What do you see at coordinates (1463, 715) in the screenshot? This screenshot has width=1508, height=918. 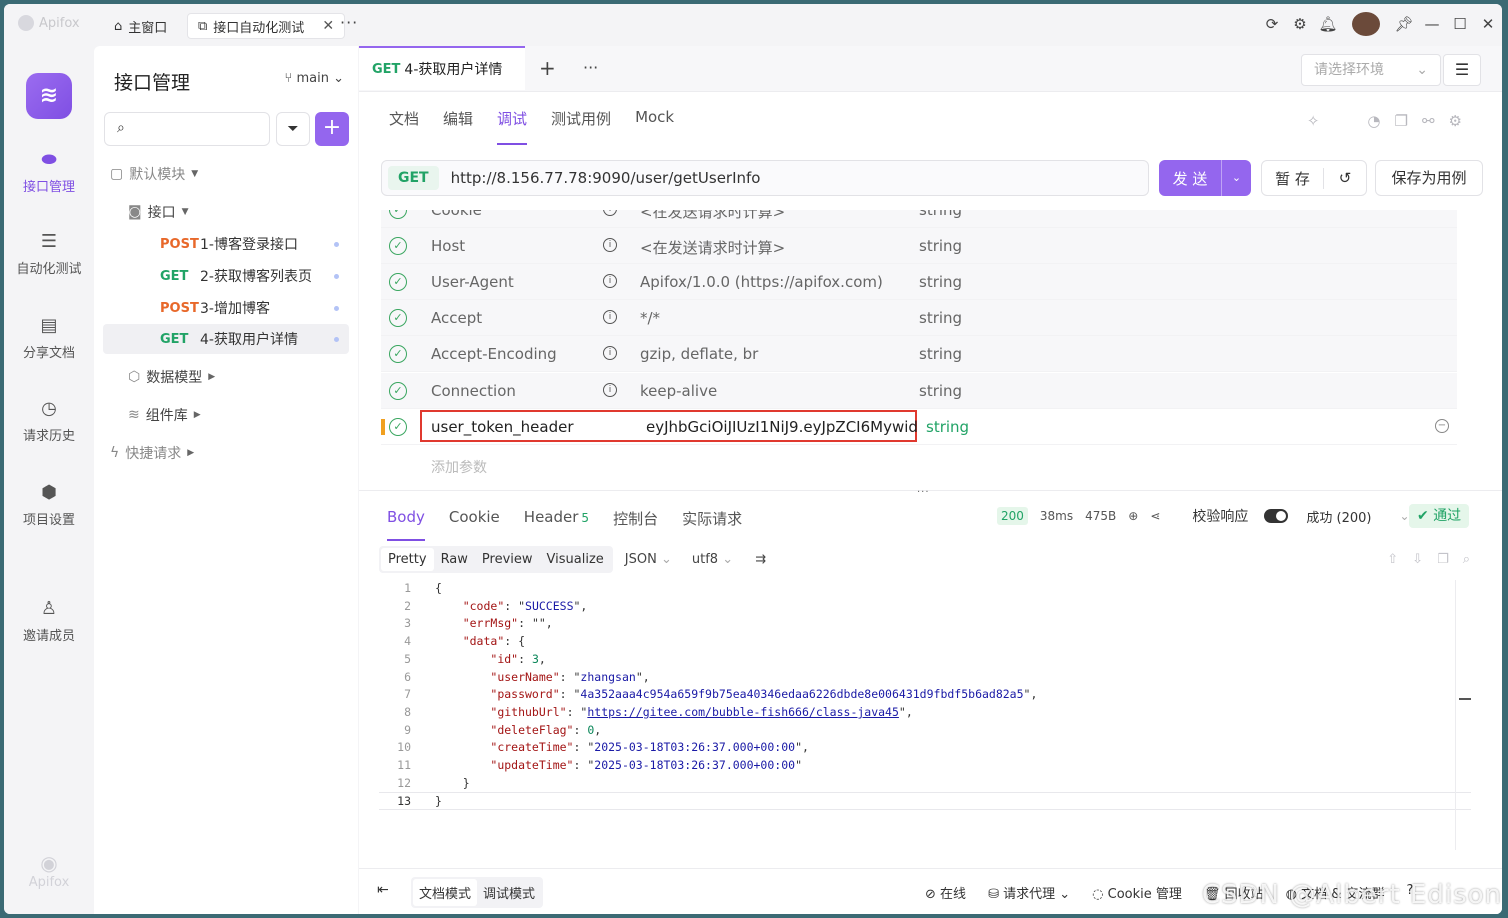 I see `editor-scrollbar` at bounding box center [1463, 715].